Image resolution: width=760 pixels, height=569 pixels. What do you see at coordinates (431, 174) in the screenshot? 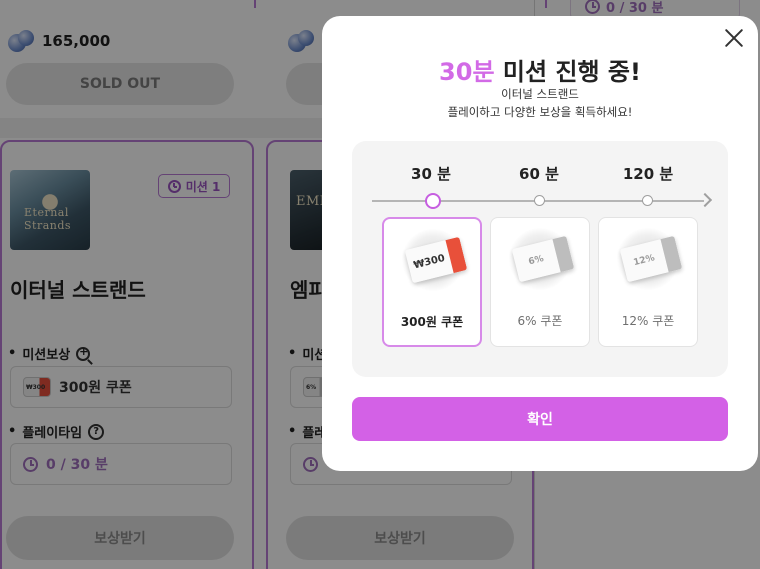
I see `milestone-label: 30 분` at bounding box center [431, 174].